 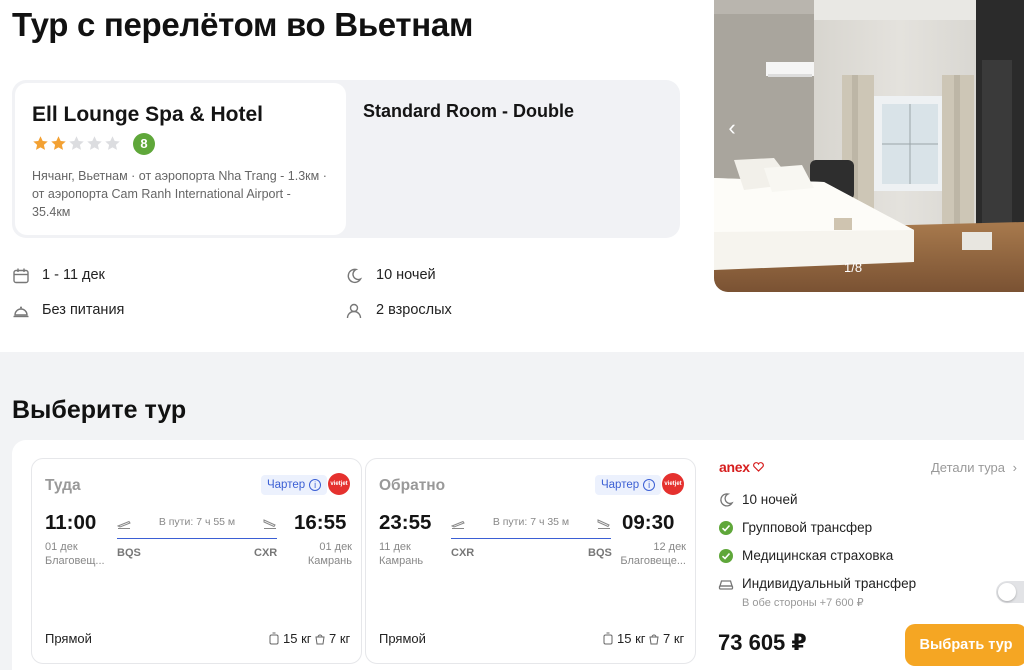 I want to click on departure-date-text: 11 дек, so click(x=395, y=547).